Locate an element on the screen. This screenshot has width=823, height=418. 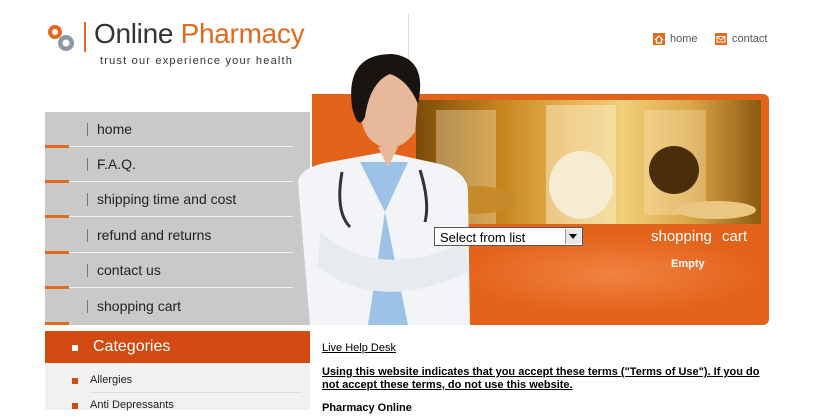
live-help-link: Live Help Desk is located at coordinates (359, 348).